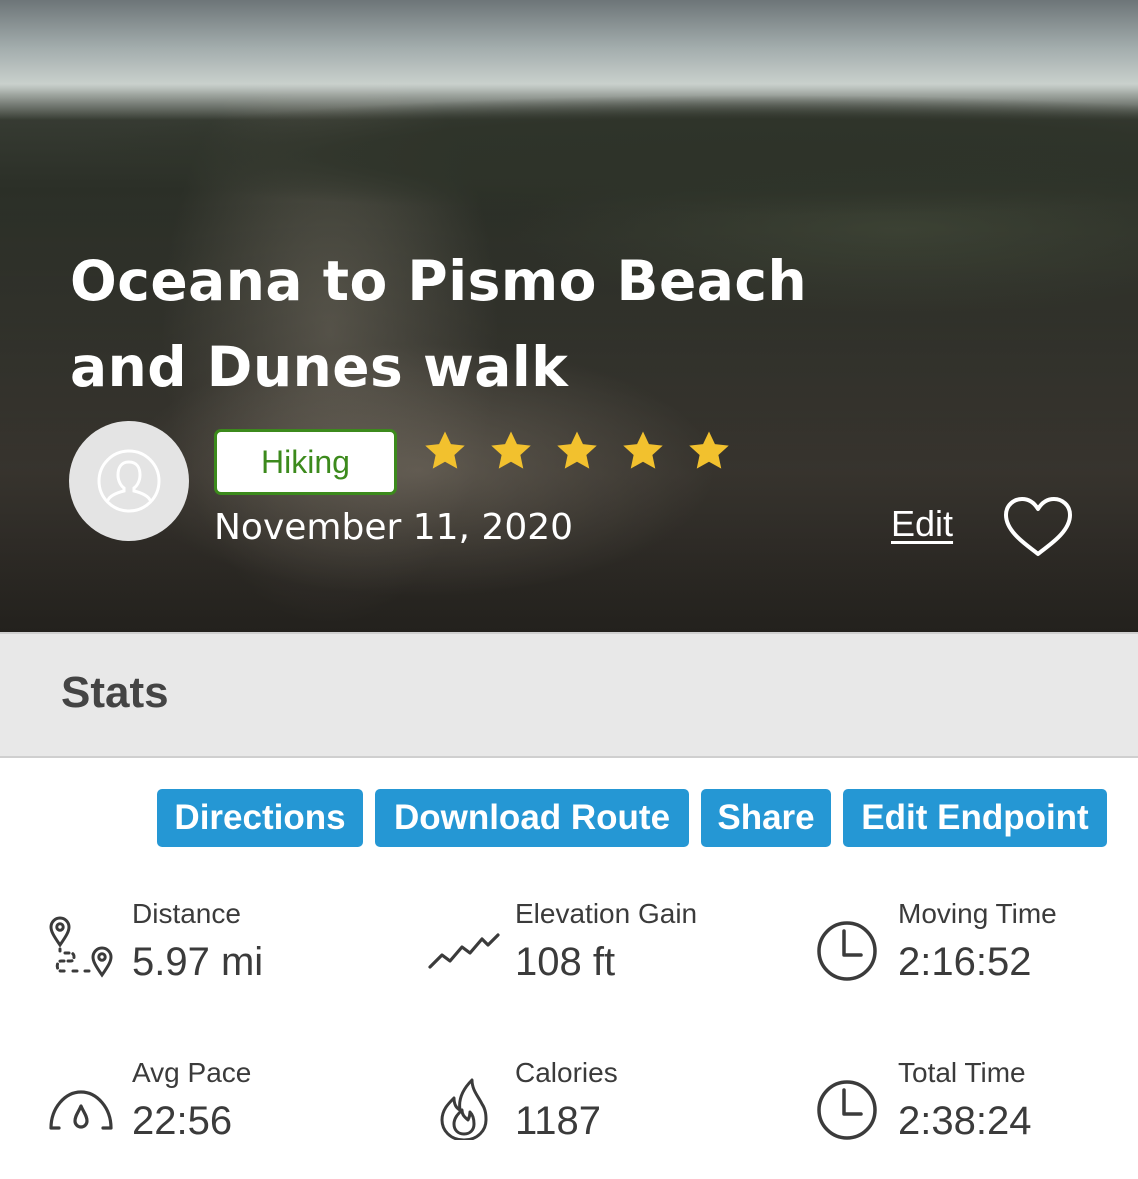 The image size is (1138, 1179). What do you see at coordinates (192, 1072) in the screenshot?
I see `avg-pace-label: Avg Pace` at bounding box center [192, 1072].